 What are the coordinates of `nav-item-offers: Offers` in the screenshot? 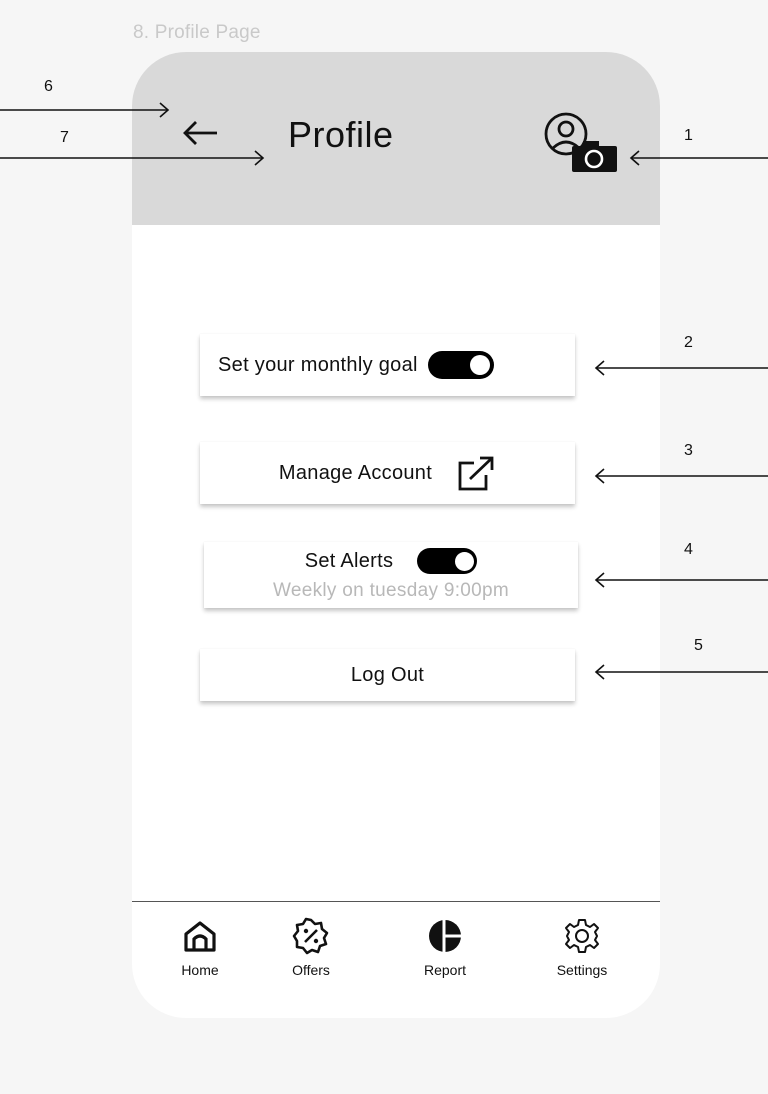 It's located at (311, 947).